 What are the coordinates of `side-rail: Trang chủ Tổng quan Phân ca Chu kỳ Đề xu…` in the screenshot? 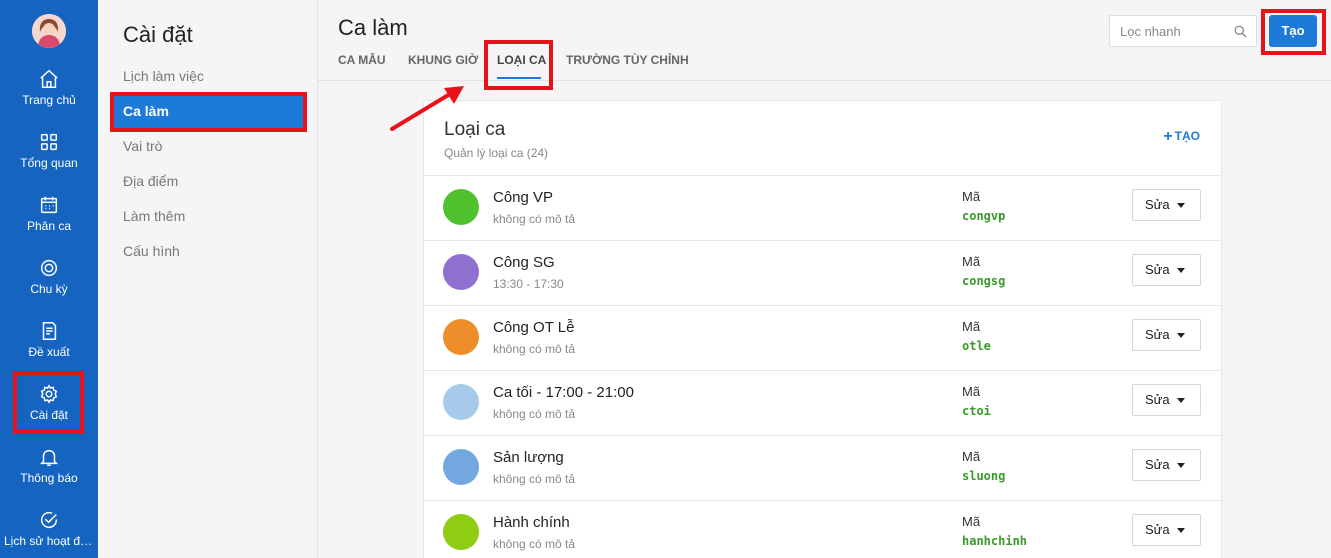 It's located at (49, 279).